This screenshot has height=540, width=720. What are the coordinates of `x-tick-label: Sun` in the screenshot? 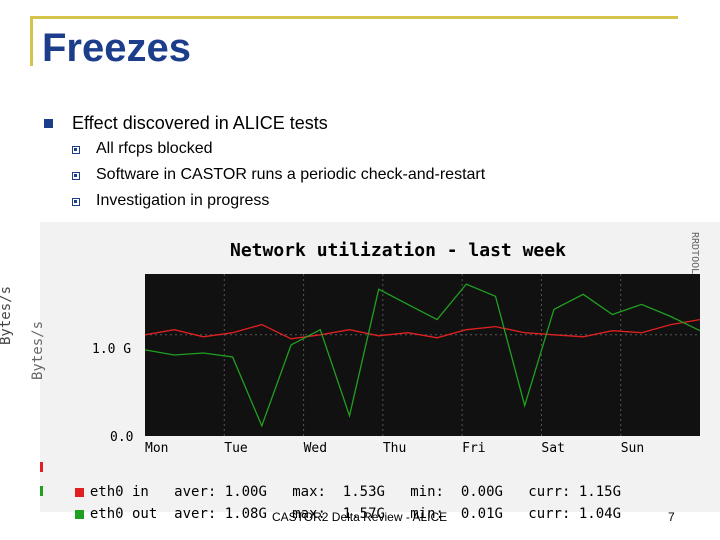 It's located at (632, 448).